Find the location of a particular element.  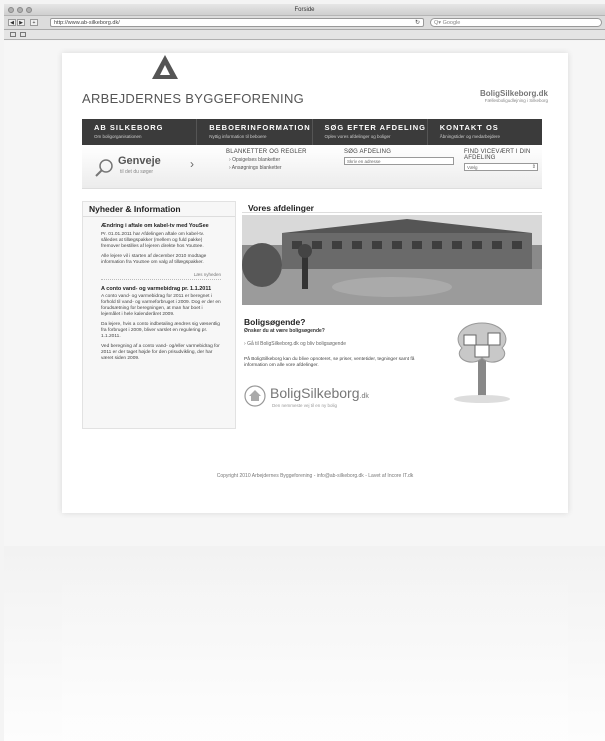

close-window-button is located at coordinates (11, 10).